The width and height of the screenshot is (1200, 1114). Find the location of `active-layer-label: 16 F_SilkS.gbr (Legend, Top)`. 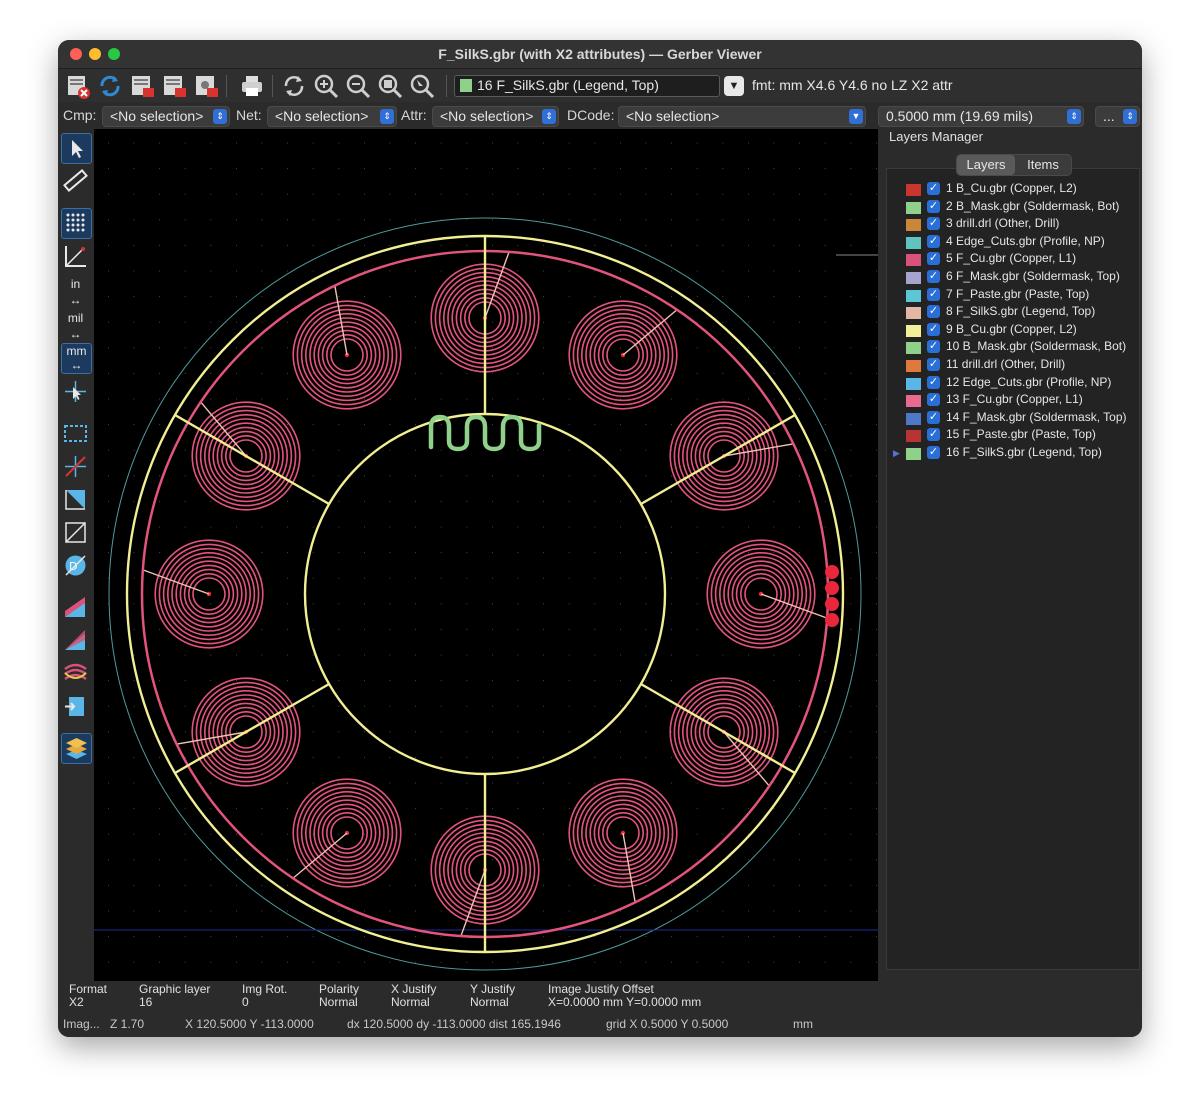

active-layer-label: 16 F_SilkS.gbr (Legend, Top) is located at coordinates (568, 85).